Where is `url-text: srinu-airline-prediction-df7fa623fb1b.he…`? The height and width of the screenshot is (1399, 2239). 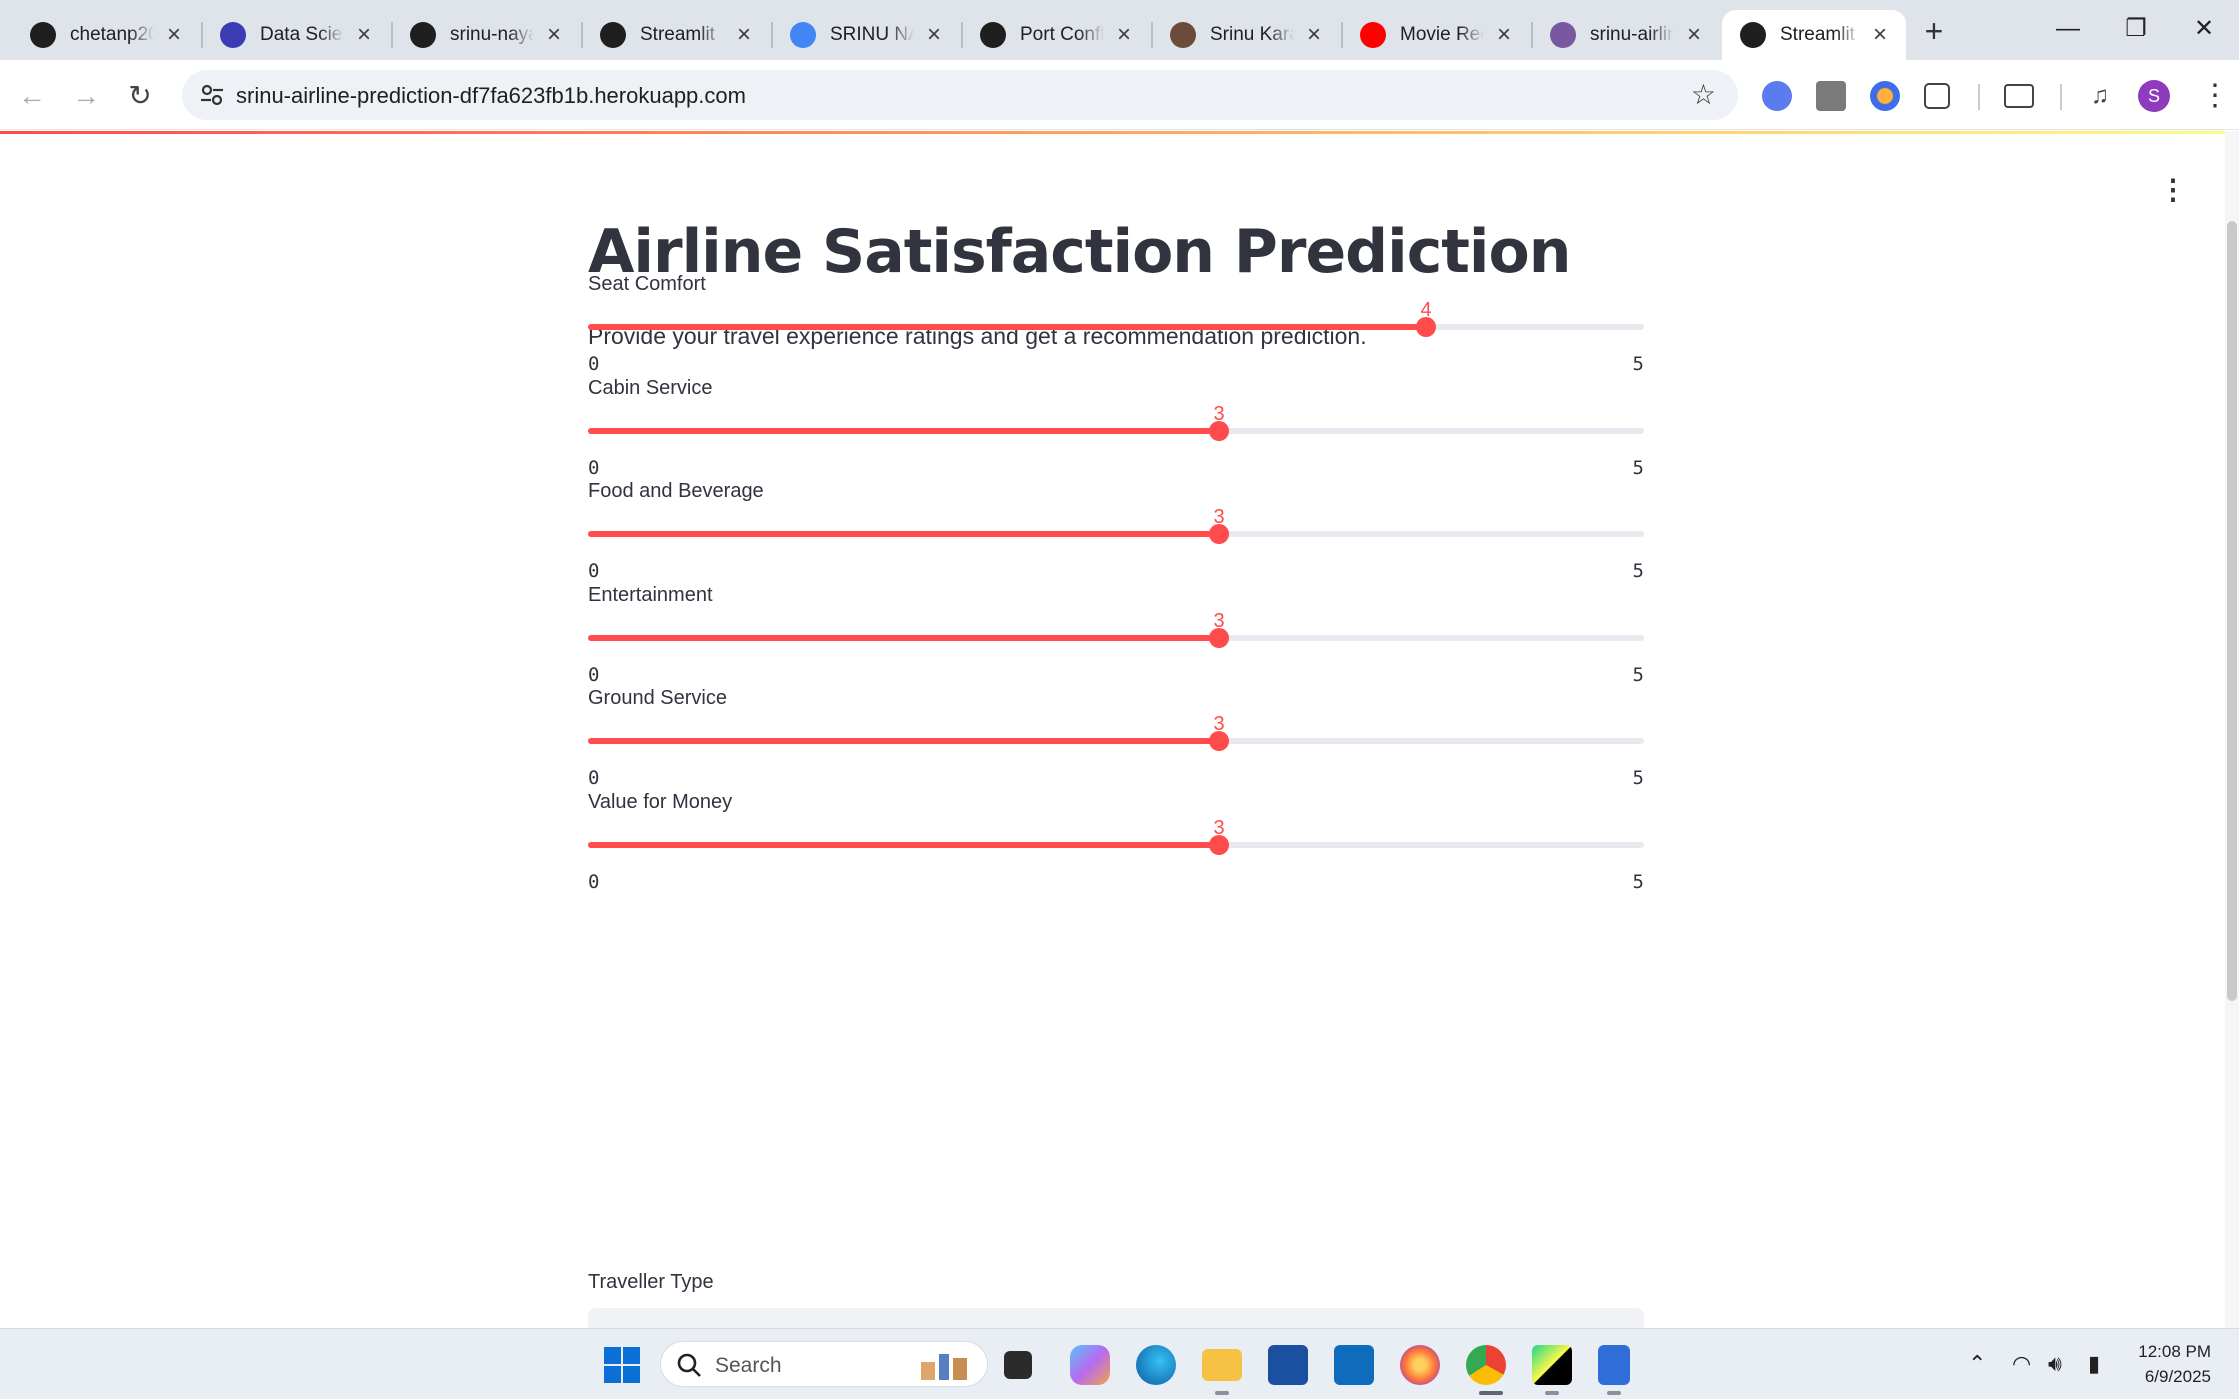
url-text: srinu-airline-prediction-df7fa623fb1b.he… is located at coordinates (491, 96).